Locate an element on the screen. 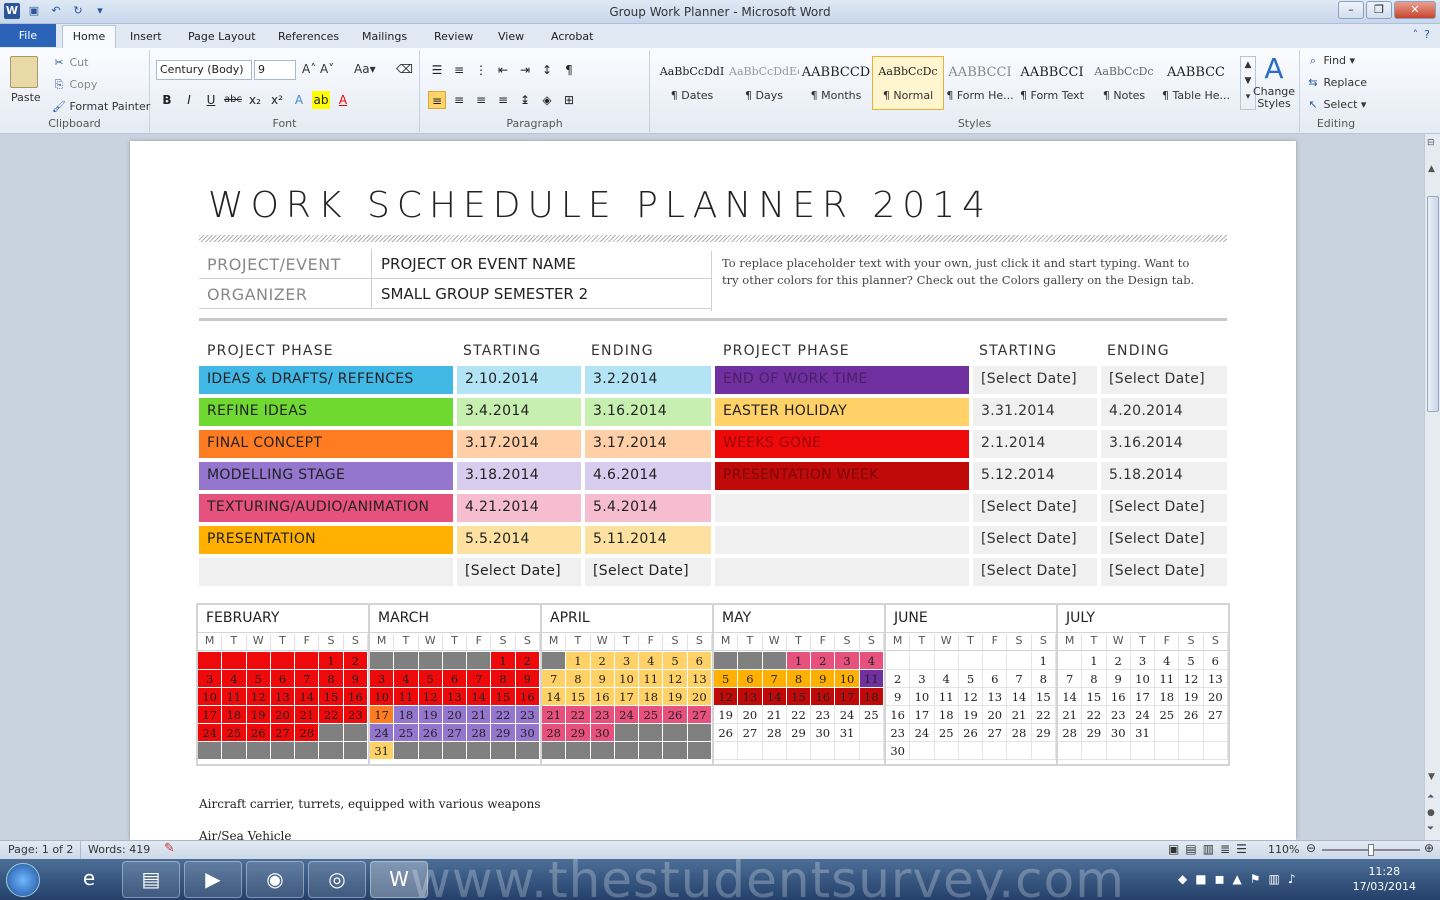 This screenshot has width=1440, height=900. right-phase-name: EASTER HOLIDAY is located at coordinates (842, 412).